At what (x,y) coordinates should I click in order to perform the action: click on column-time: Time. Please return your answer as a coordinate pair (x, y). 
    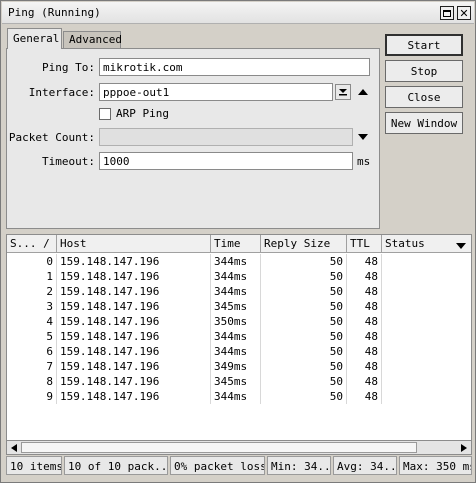
    Looking at the image, I should click on (236, 244).